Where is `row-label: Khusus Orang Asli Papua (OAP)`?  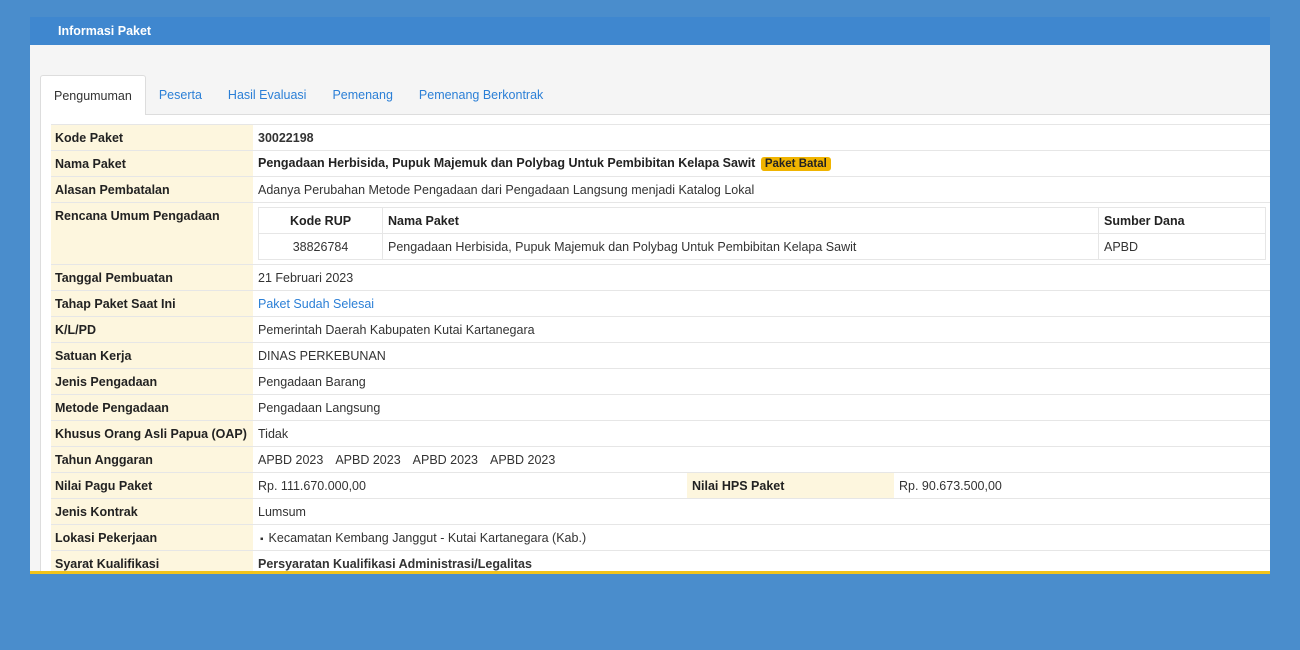 row-label: Khusus Orang Asli Papua (OAP) is located at coordinates (152, 433).